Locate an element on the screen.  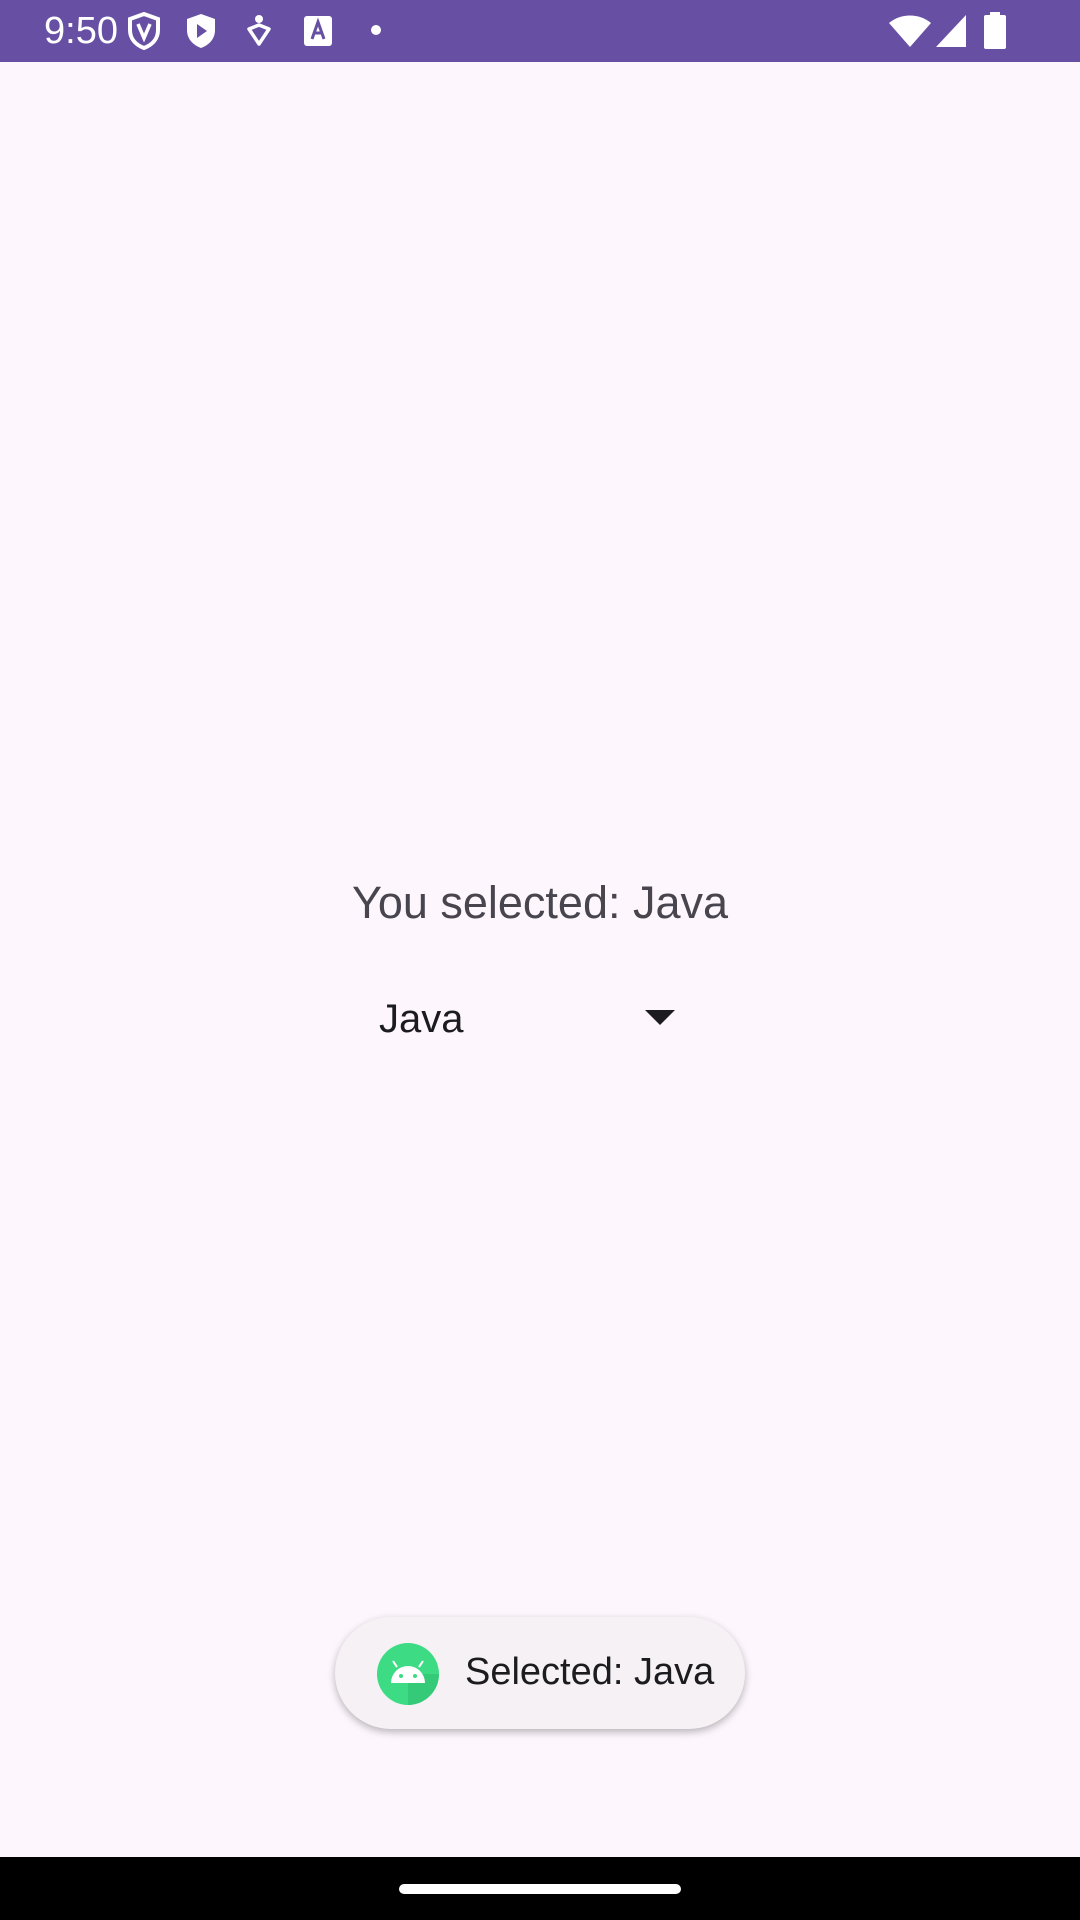
home-gesture-handle is located at coordinates (540, 1889).